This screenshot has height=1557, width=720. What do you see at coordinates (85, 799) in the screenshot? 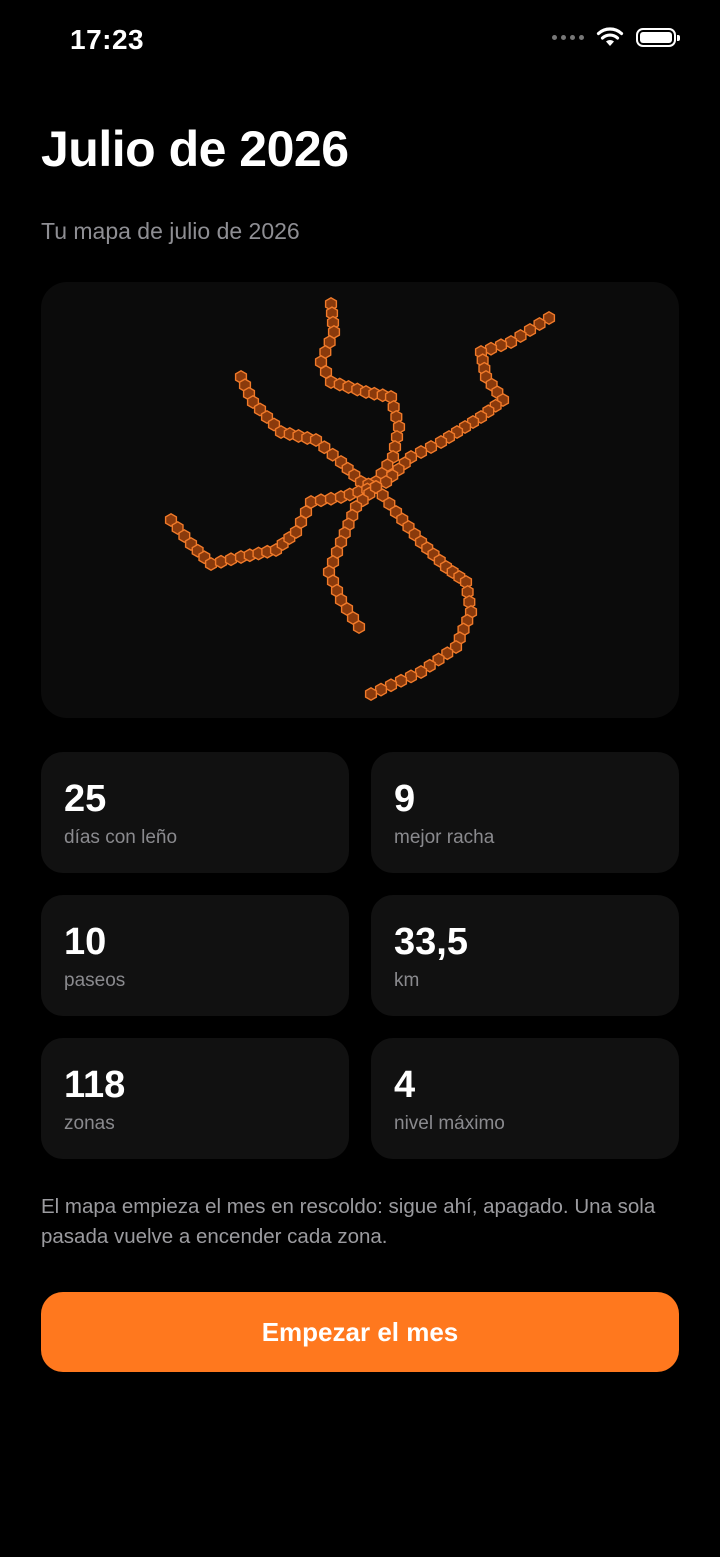
I see `stat-value: 25` at bounding box center [85, 799].